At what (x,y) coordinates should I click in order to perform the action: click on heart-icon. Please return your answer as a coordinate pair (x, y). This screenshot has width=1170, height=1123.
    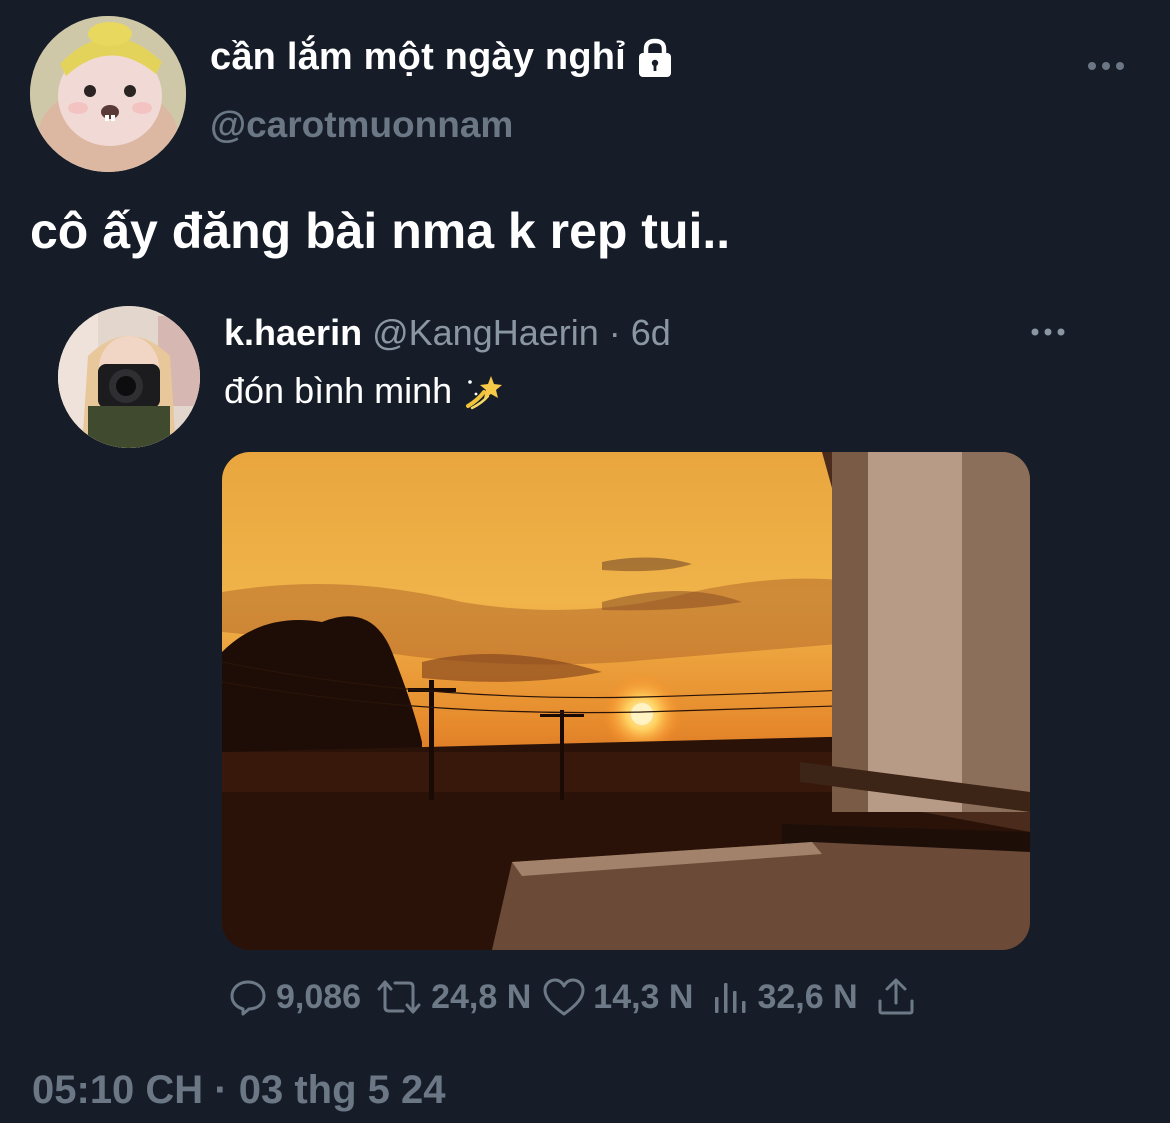
    Looking at the image, I should click on (564, 997).